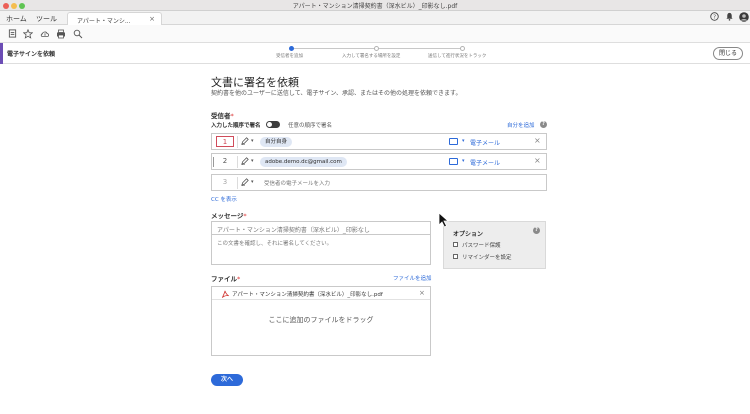 The height and width of the screenshot is (414, 750). I want to click on recipients-label: 受信者*, so click(222, 116).